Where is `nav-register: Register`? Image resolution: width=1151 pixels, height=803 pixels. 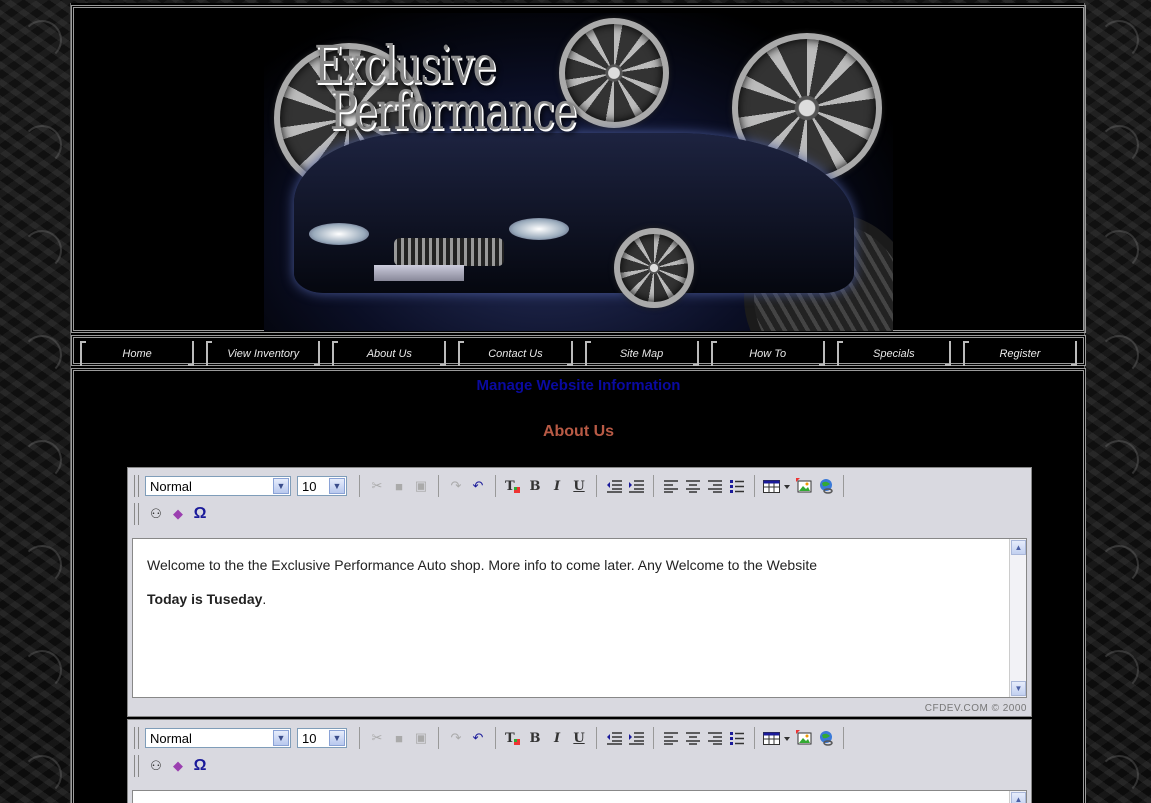 nav-register: Register is located at coordinates (1020, 353).